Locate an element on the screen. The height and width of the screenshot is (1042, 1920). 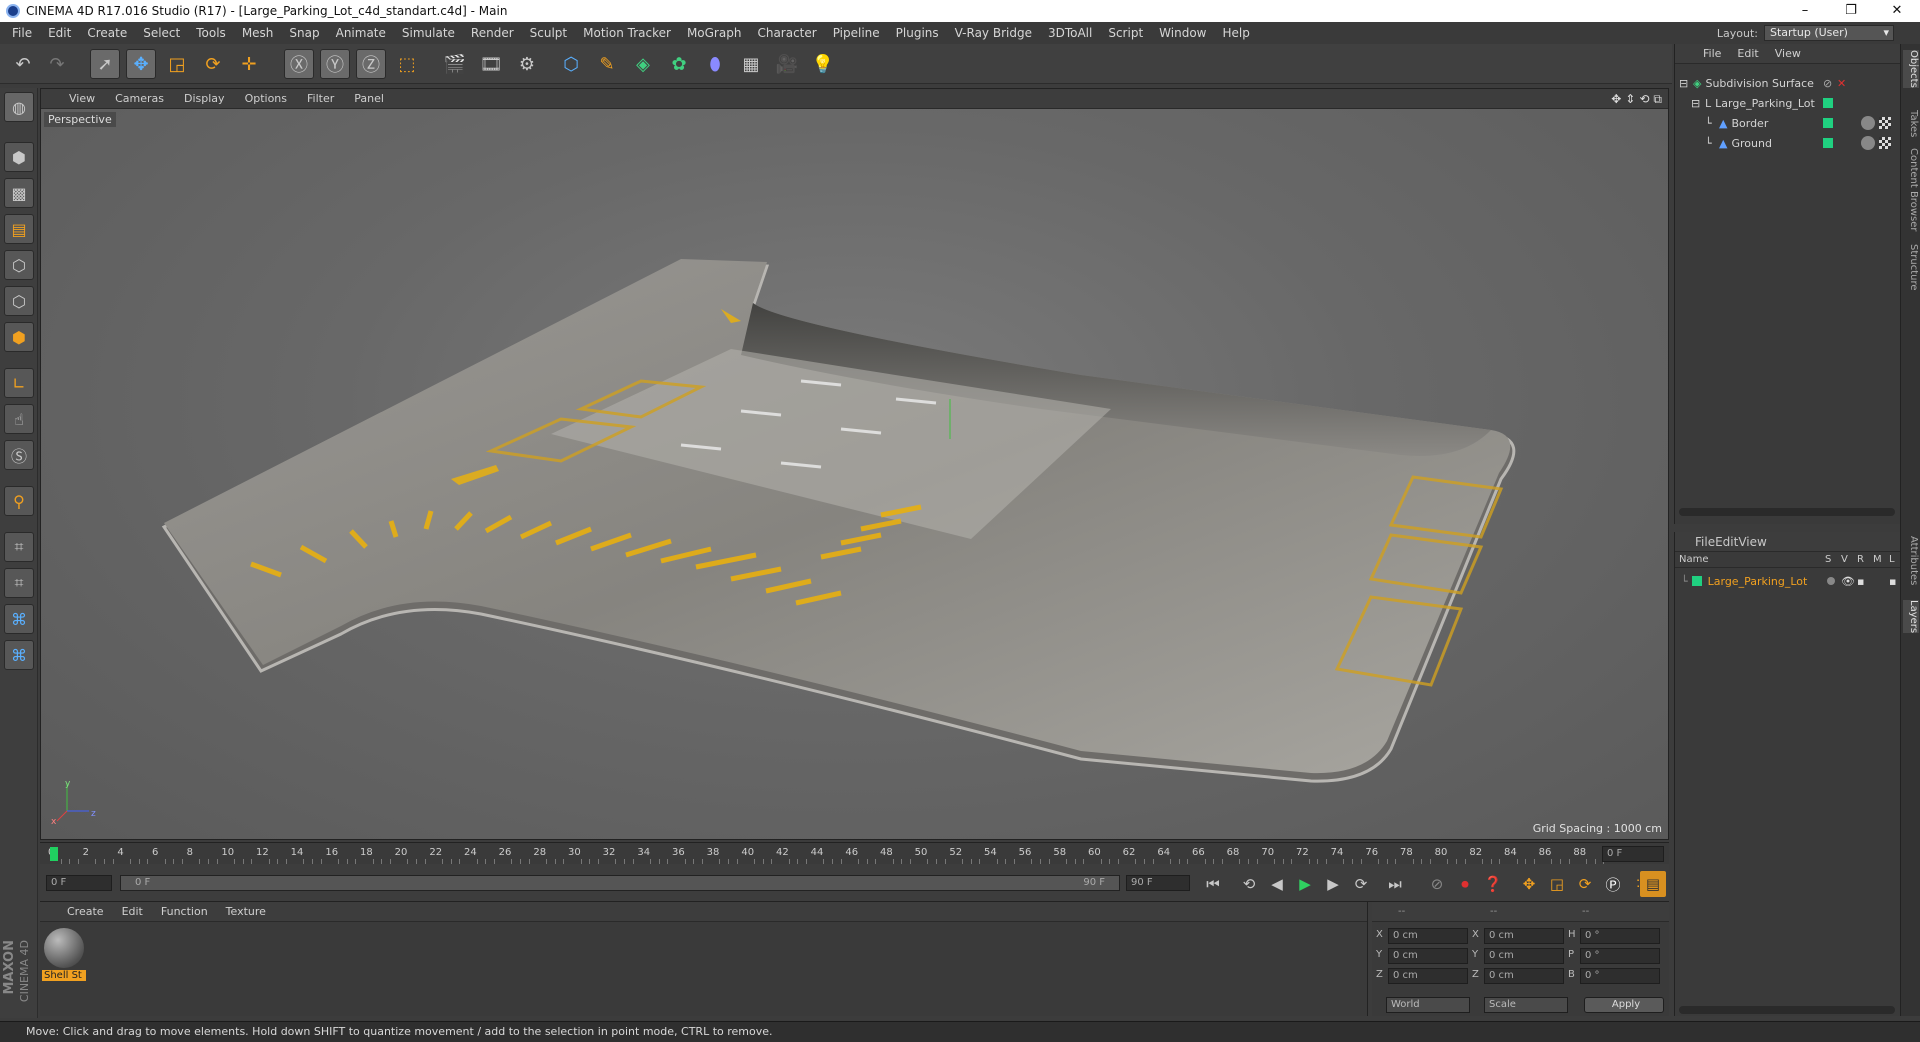
move-tool-icon: ✥ is located at coordinates (141, 64).